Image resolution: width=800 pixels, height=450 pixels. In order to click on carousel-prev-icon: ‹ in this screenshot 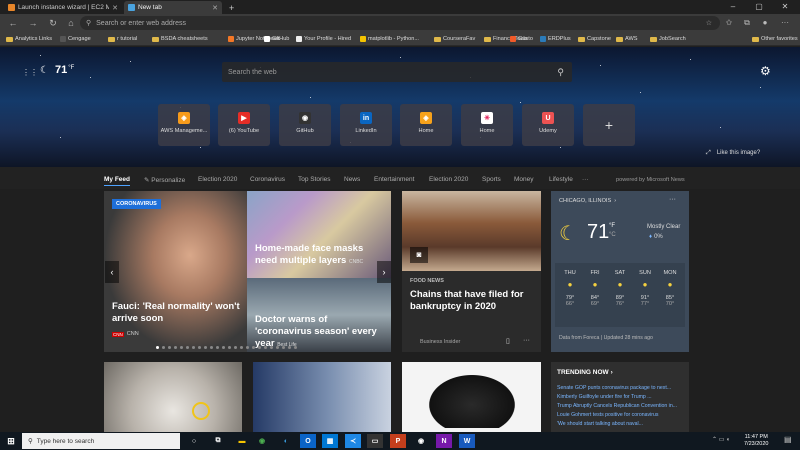, I will do `click(112, 272)`.